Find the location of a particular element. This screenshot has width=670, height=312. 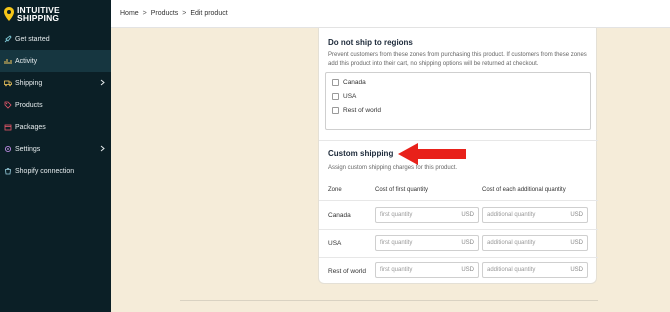

sidebar-item-get-started: Get started is located at coordinates (55, 39).